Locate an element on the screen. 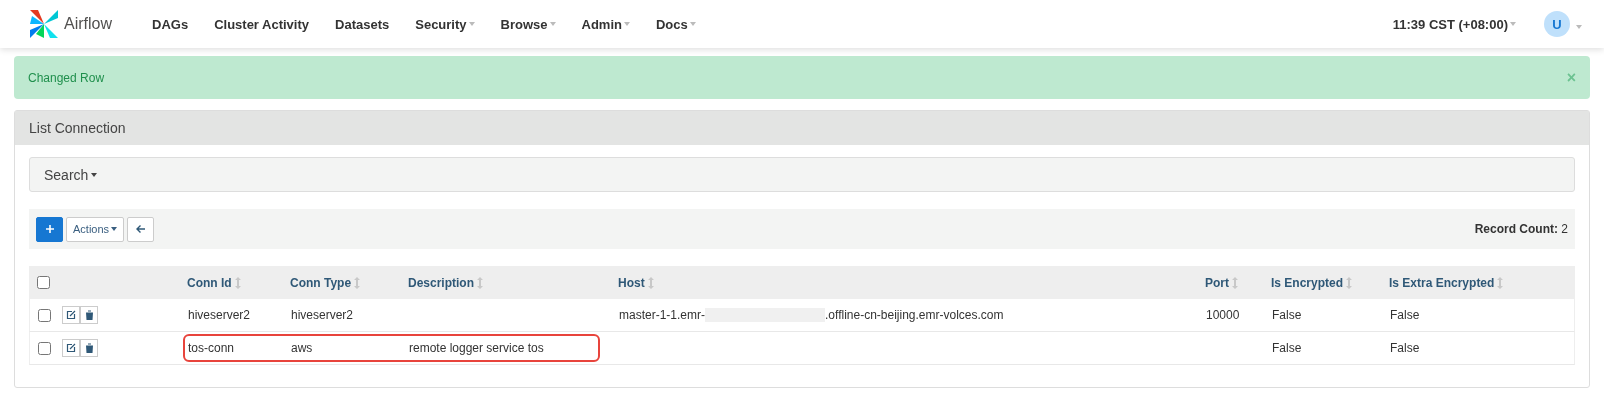 The height and width of the screenshot is (403, 1604). column-header: Description is located at coordinates (513, 282).